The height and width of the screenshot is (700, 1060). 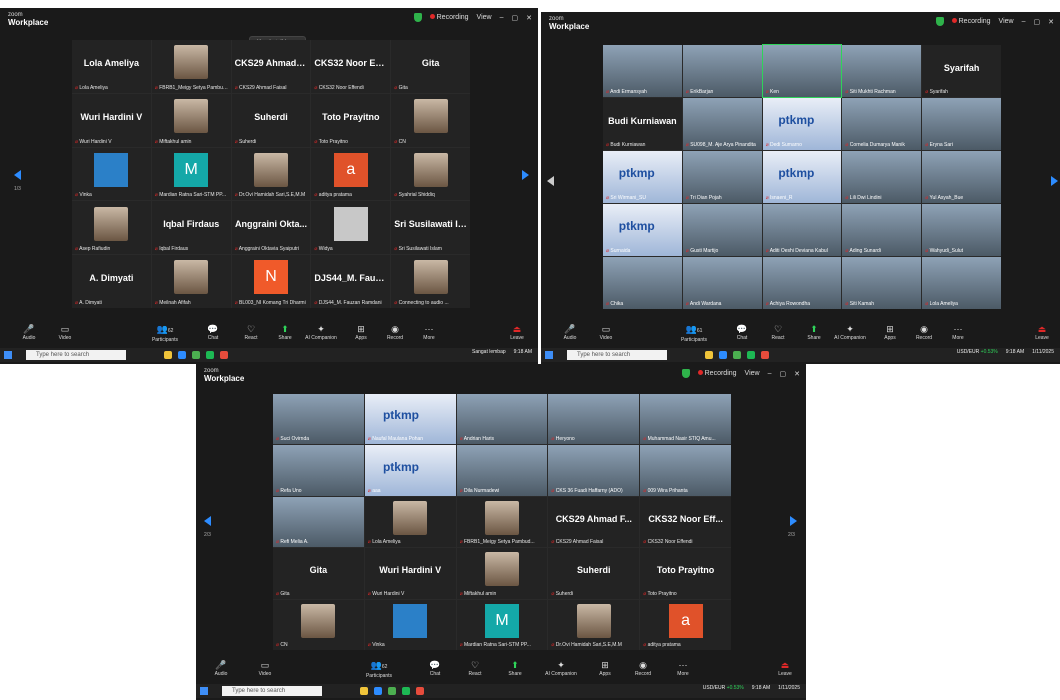 What do you see at coordinates (271, 120) in the screenshot?
I see `participant-tile: Suherdi Suherdi` at bounding box center [271, 120].